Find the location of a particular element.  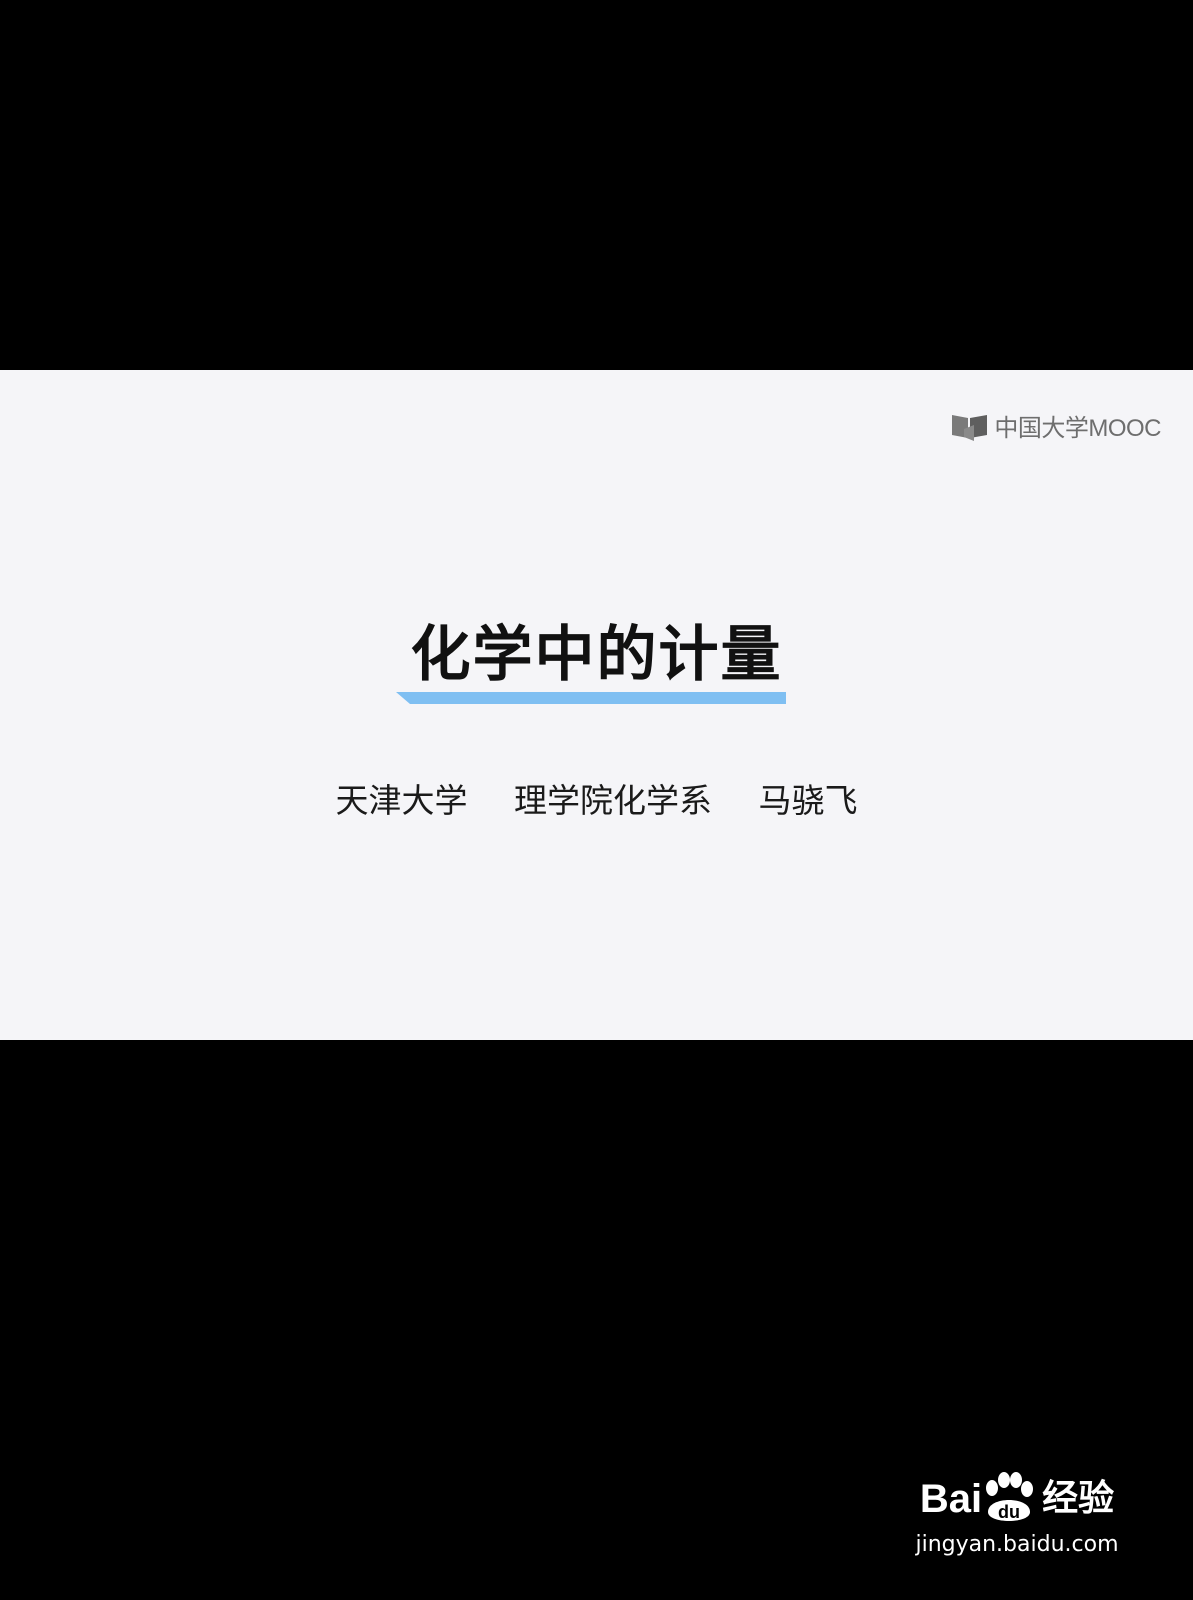

mooc-book-icon is located at coordinates (970, 426).